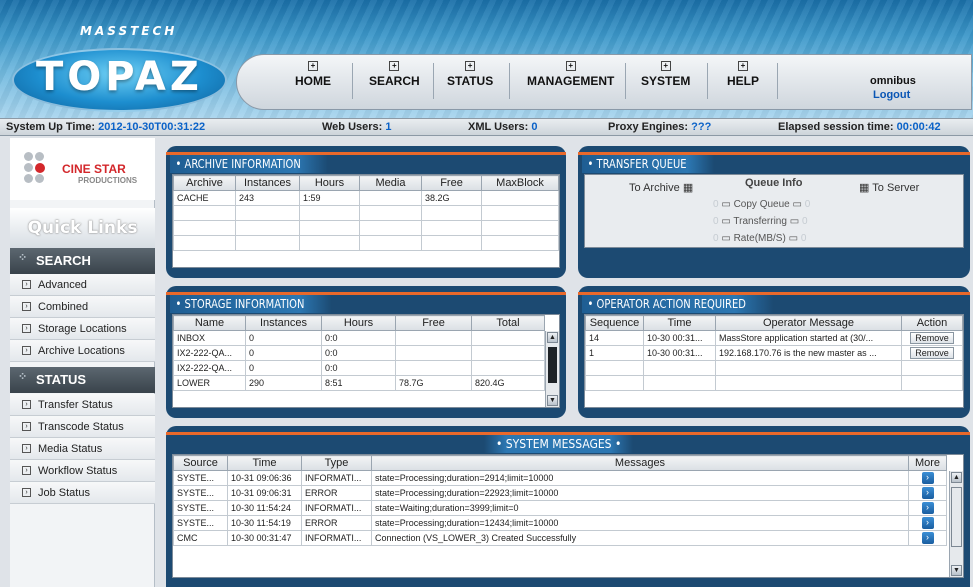  I want to click on product-logo-text: TOPAZ, so click(119, 77).